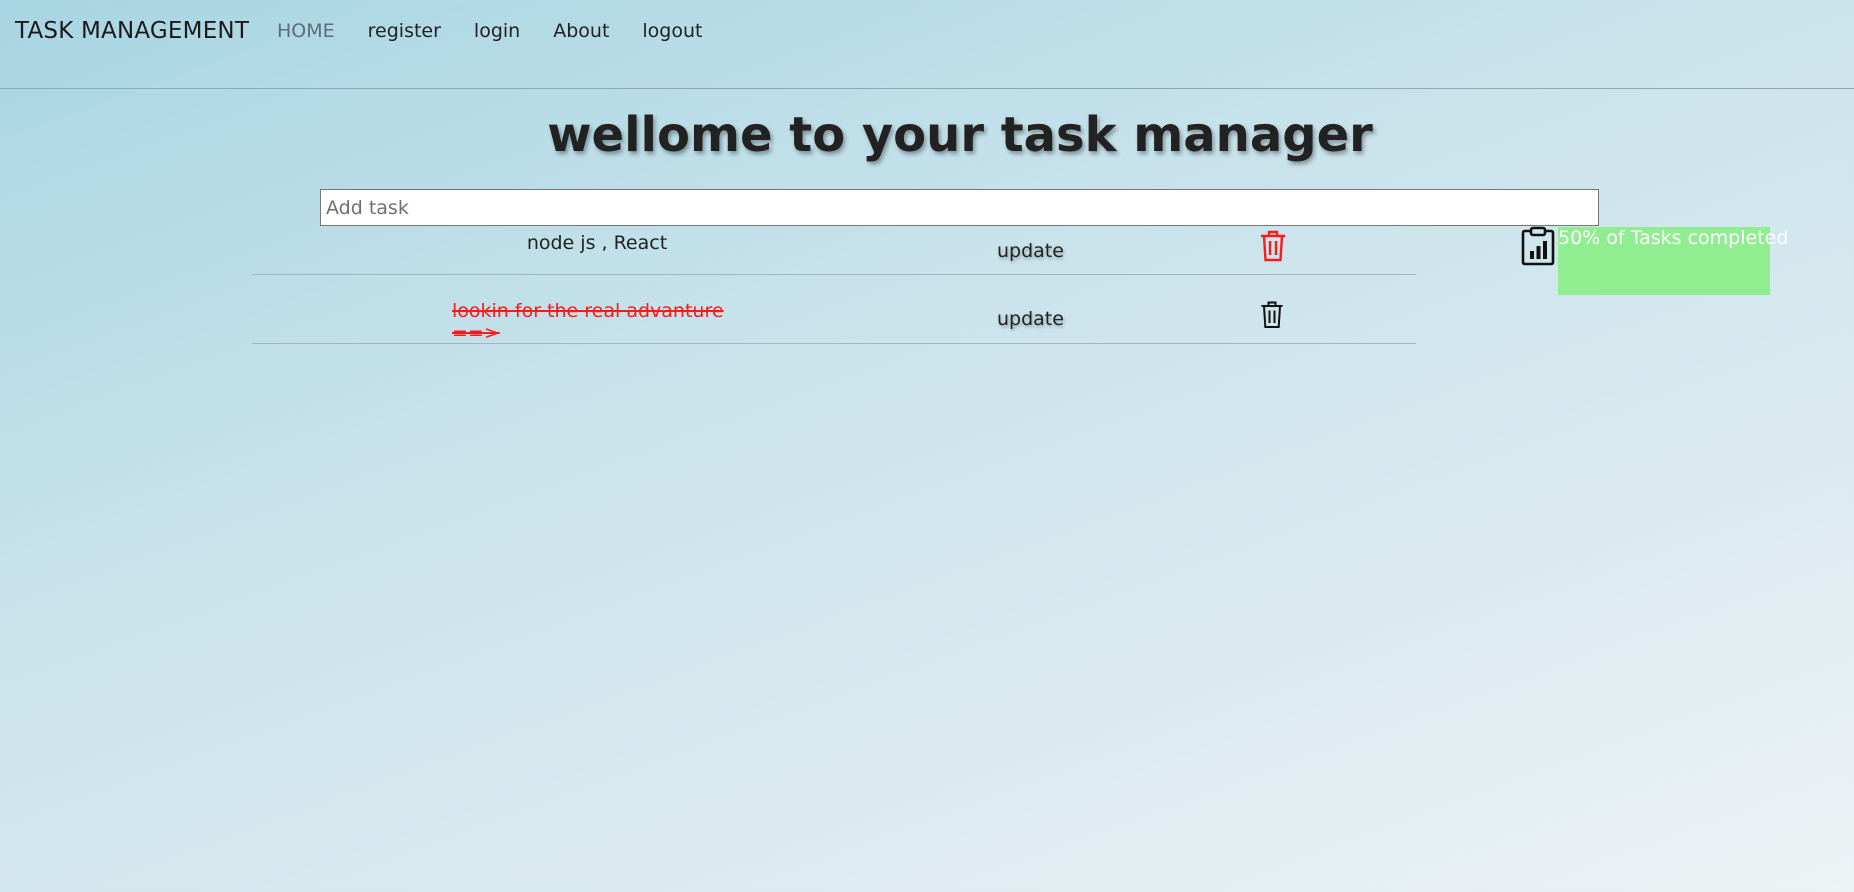 This screenshot has height=892, width=1854. I want to click on task-row: lookin for the real advanture ==> update, so click(834, 309).